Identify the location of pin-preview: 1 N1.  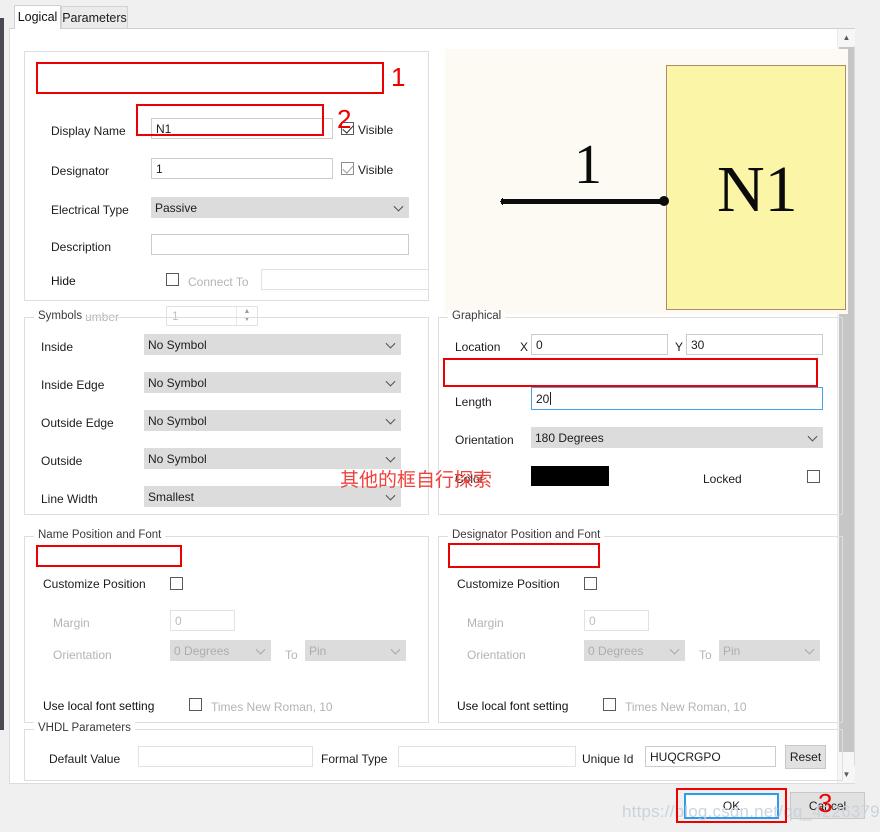
(646, 181).